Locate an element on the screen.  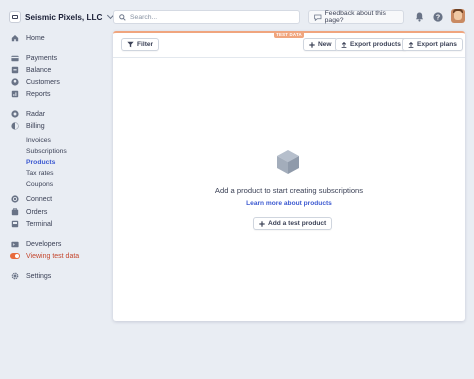
sidebar-item-home: Home is located at coordinates (27, 38).